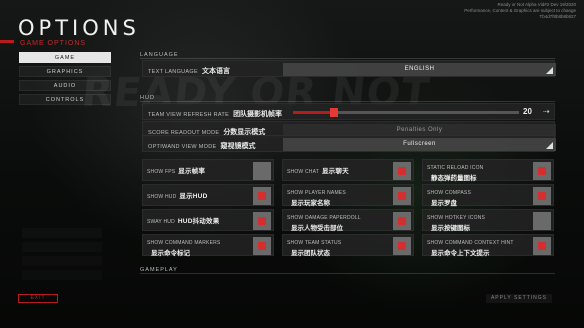 The image size is (584, 328). I want to click on static-reload-icon-checkbox, so click(542, 171).